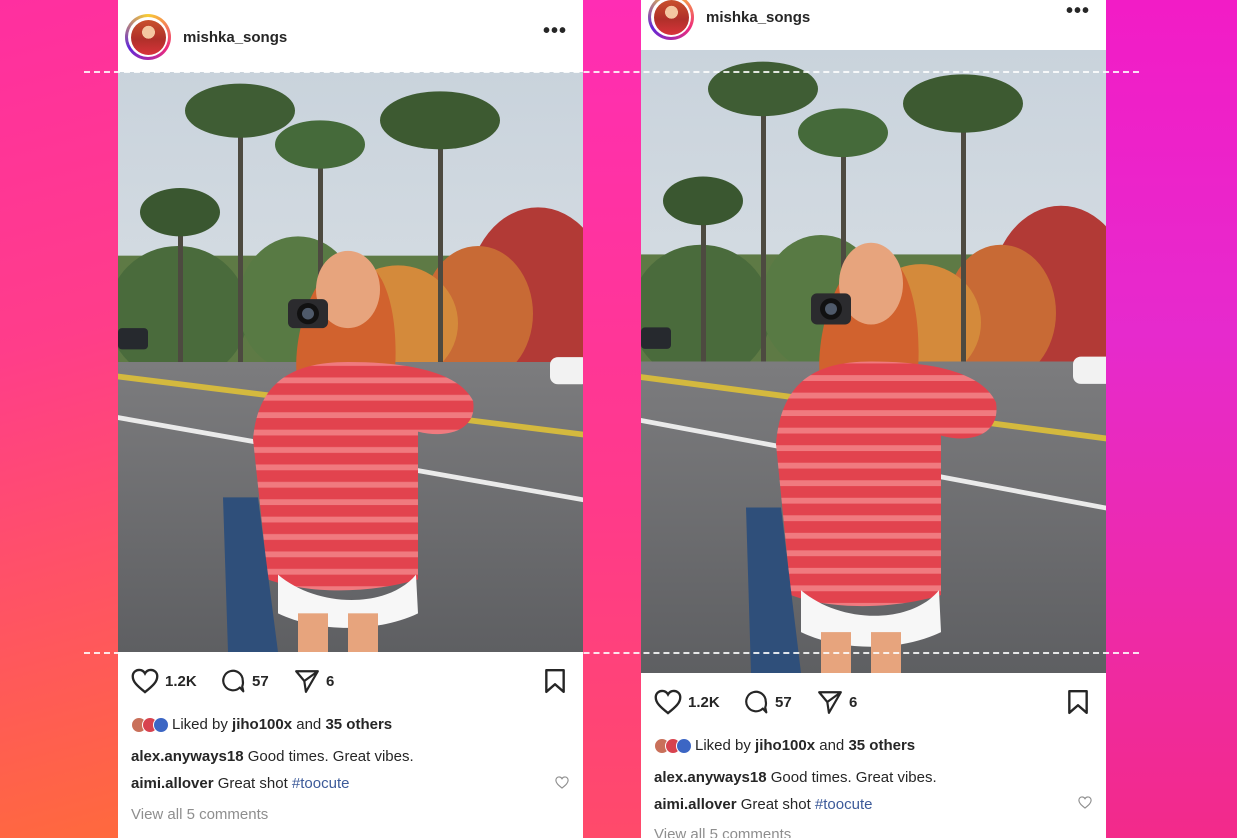 This screenshot has height=838, width=1237. Describe the element at coordinates (611, 72) in the screenshot. I see `guide-line-top` at that location.